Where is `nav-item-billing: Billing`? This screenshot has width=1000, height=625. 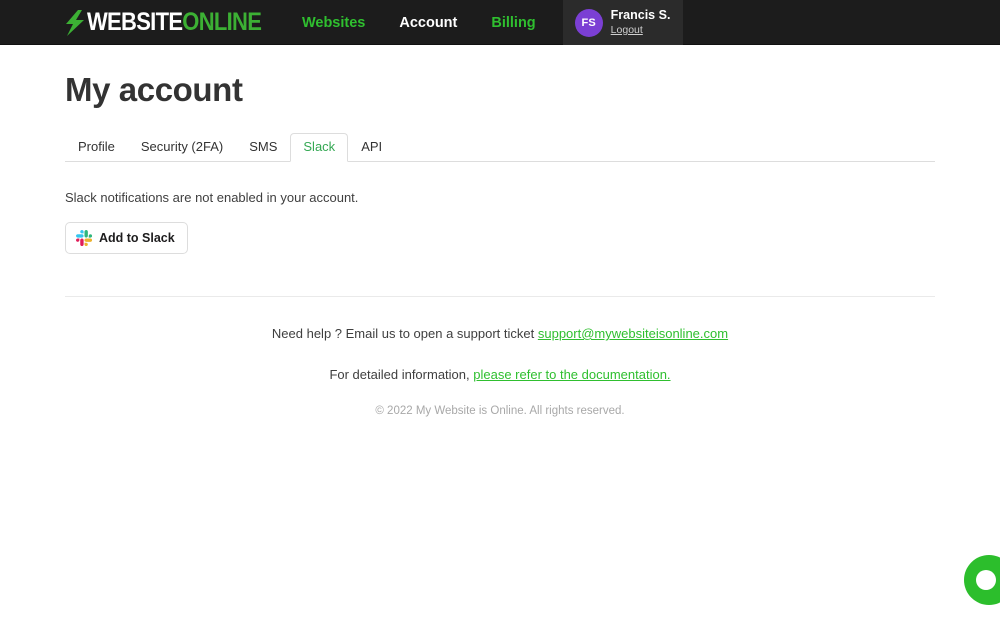 nav-item-billing: Billing is located at coordinates (513, 23).